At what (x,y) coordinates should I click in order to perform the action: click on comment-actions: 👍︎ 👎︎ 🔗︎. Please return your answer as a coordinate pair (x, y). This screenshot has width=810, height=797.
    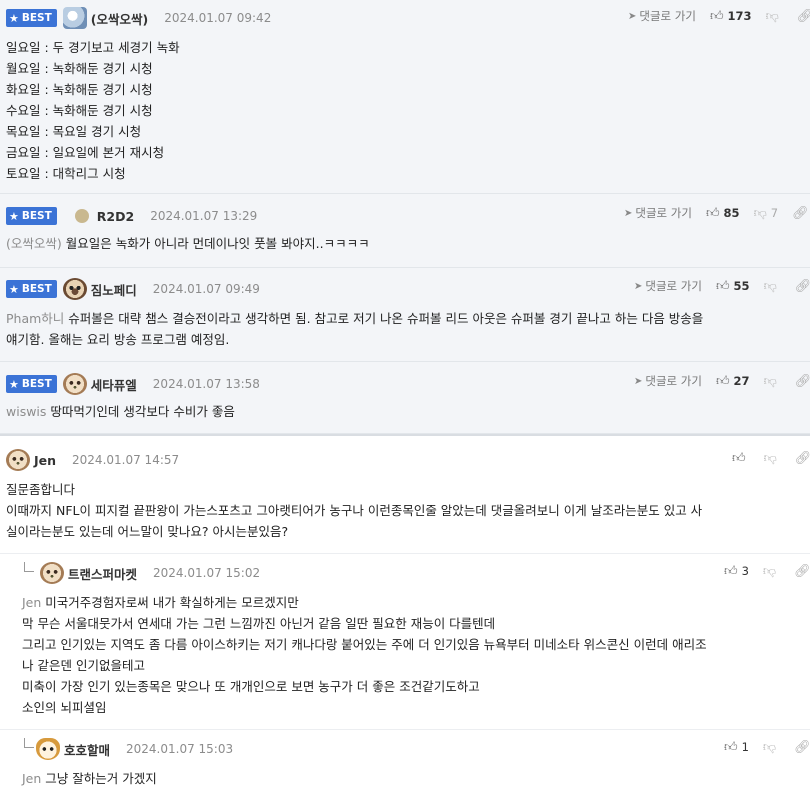
    Looking at the image, I should click on (771, 458).